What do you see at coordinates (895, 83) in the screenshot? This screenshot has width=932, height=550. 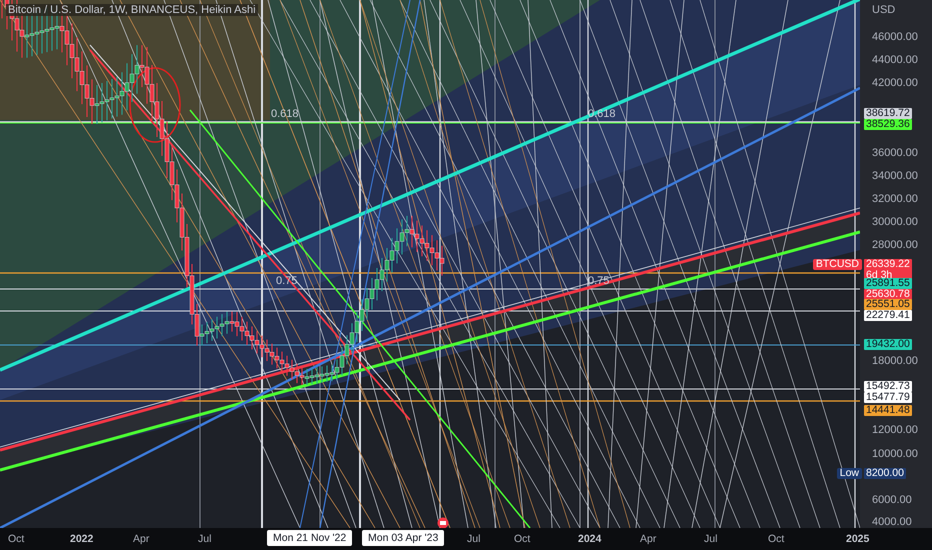 I see `price-tick-label: 42000.00` at bounding box center [895, 83].